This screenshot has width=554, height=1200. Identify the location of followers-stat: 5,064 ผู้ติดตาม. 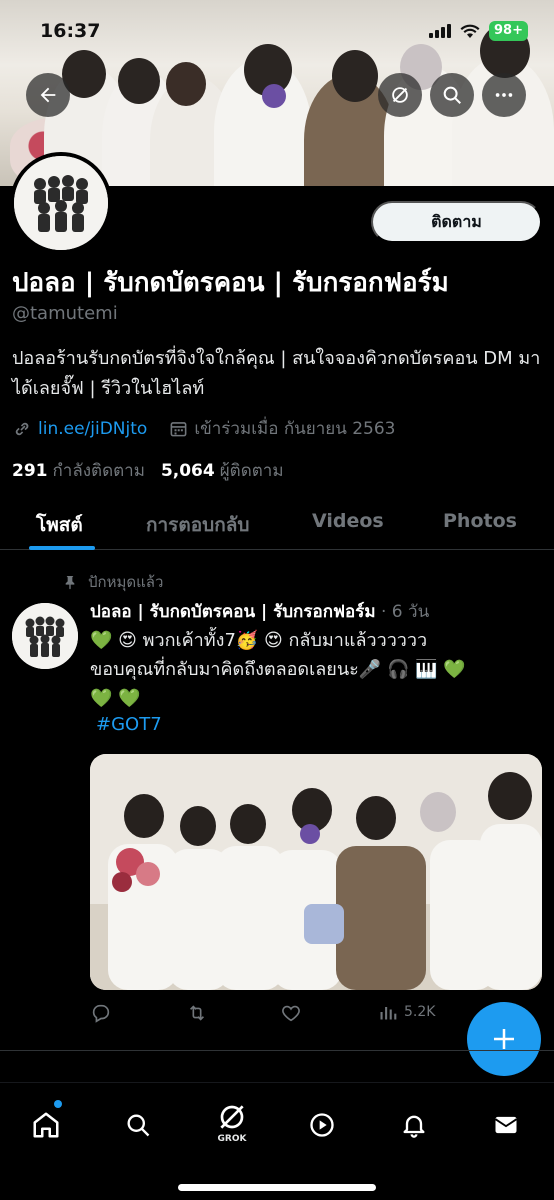
(222, 470).